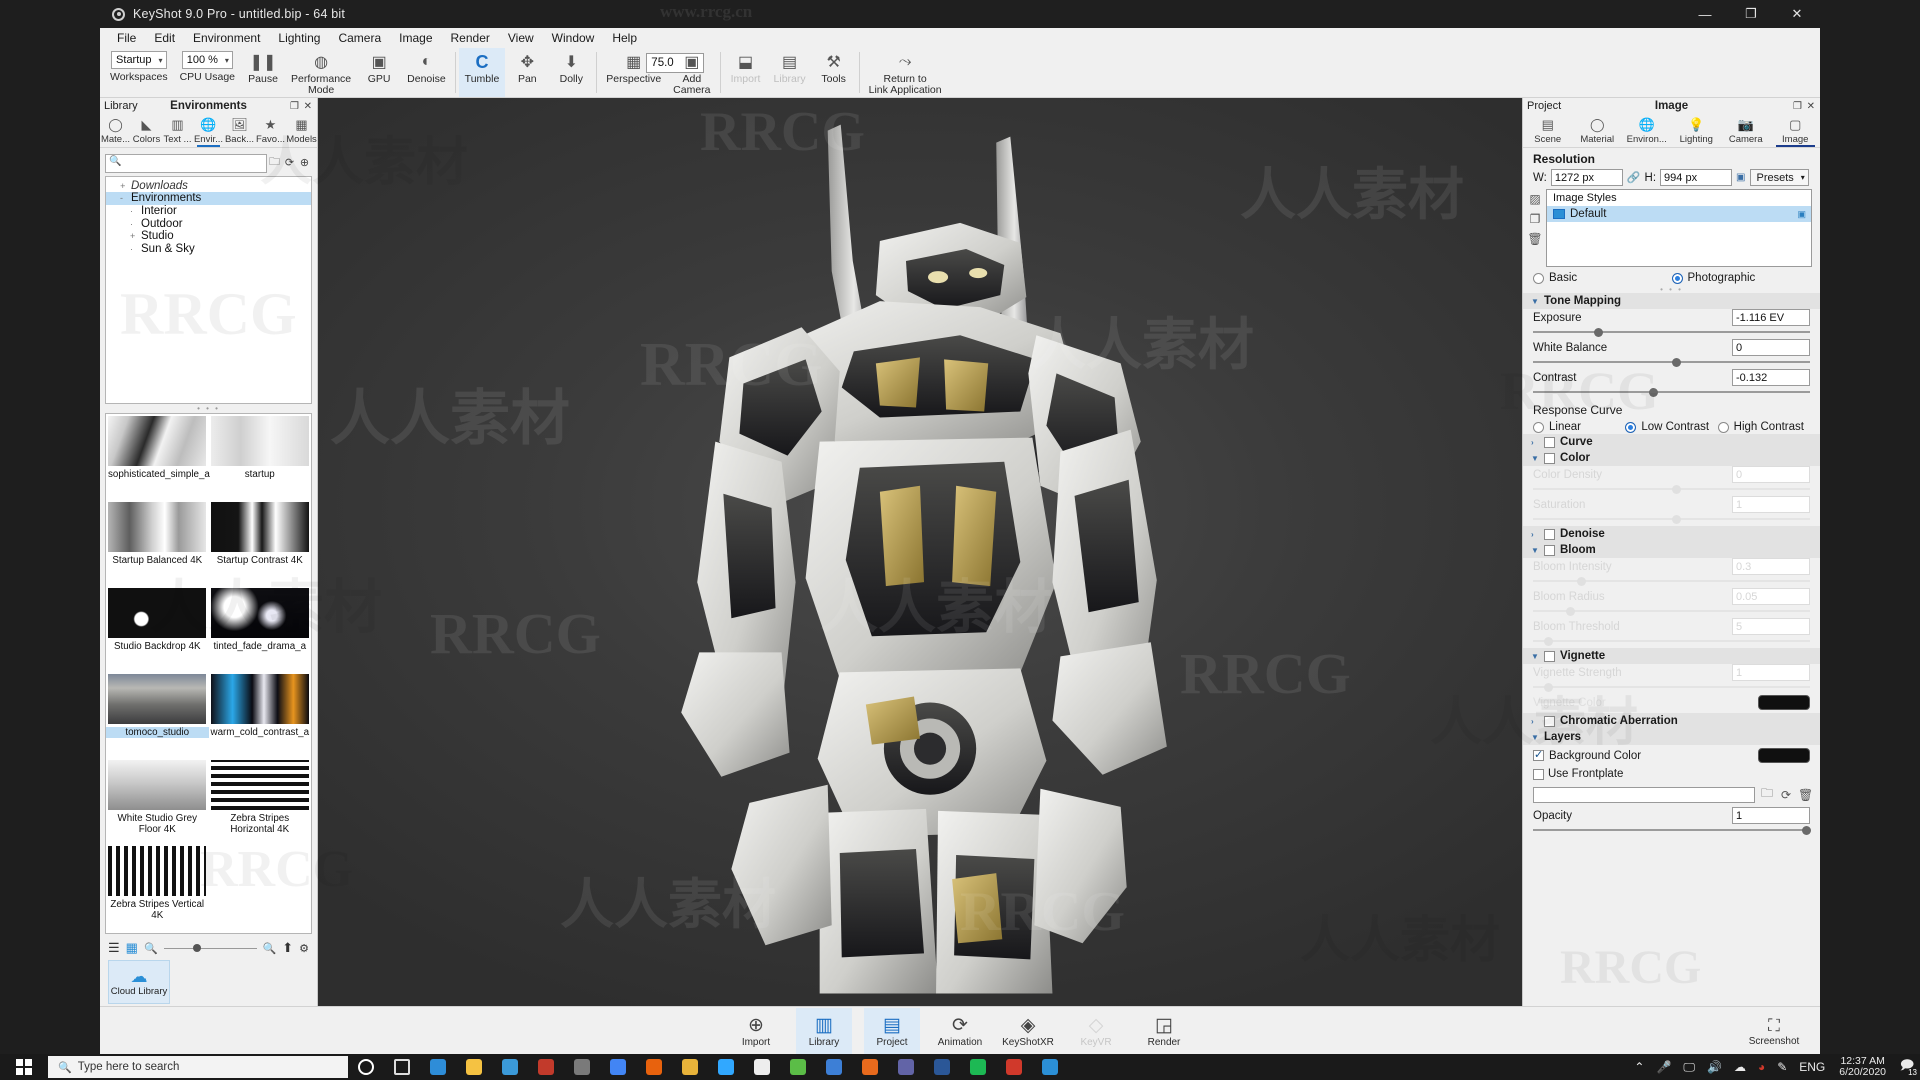 The height and width of the screenshot is (1080, 1920). Describe the element at coordinates (208, 223) in the screenshot. I see `tree-node-outdoor: · Outdoor` at that location.